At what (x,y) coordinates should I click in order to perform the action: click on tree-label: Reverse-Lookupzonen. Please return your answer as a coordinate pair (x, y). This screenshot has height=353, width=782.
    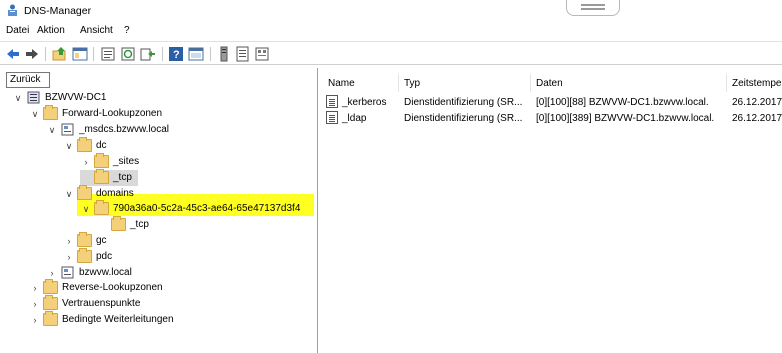
    Looking at the image, I should click on (112, 287).